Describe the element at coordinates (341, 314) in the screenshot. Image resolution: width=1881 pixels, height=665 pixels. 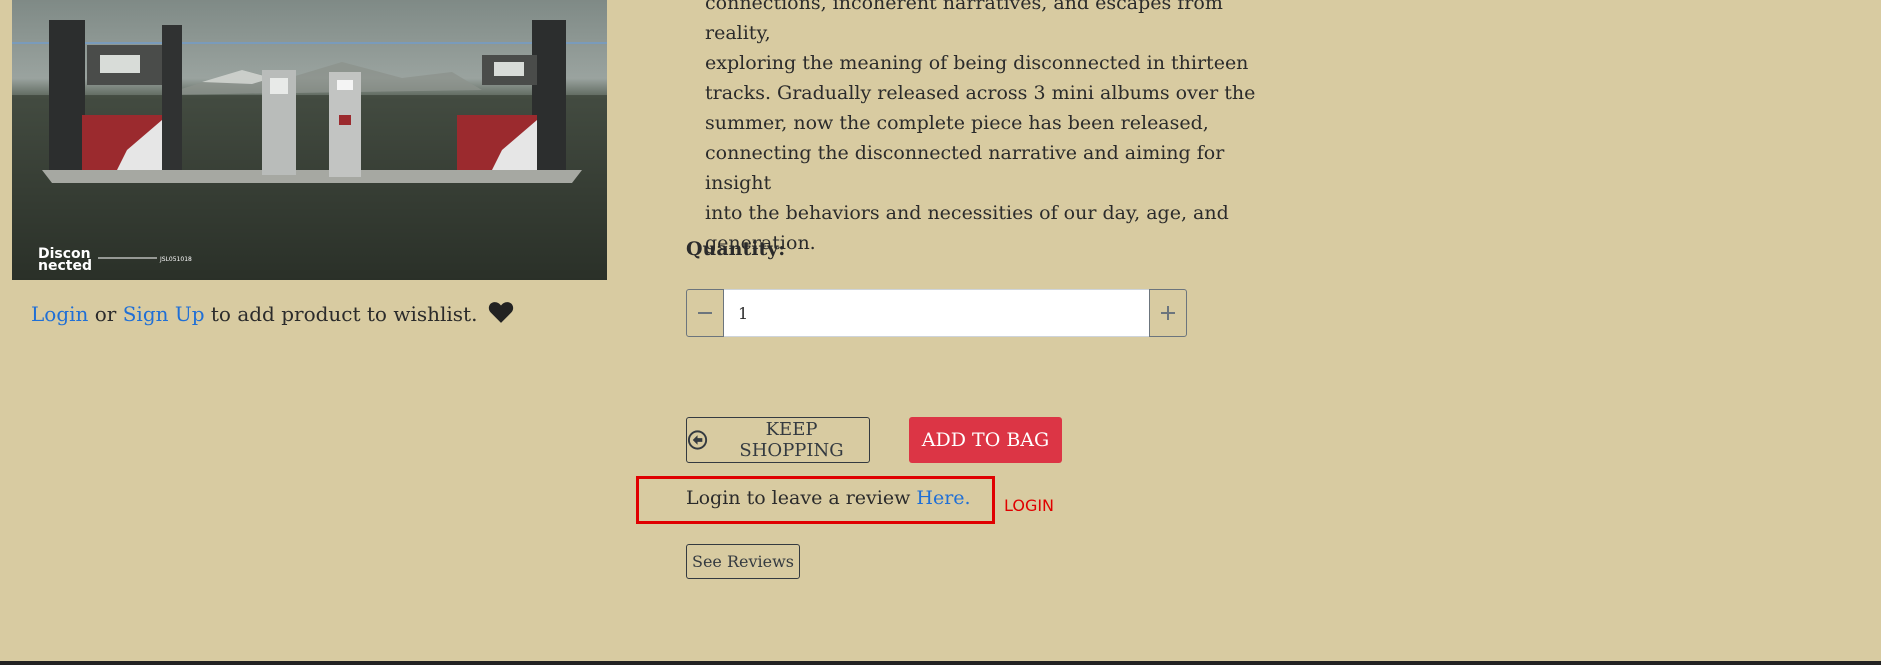
I see `wishlist-suffix-text: to add product to wishlist.` at that location.